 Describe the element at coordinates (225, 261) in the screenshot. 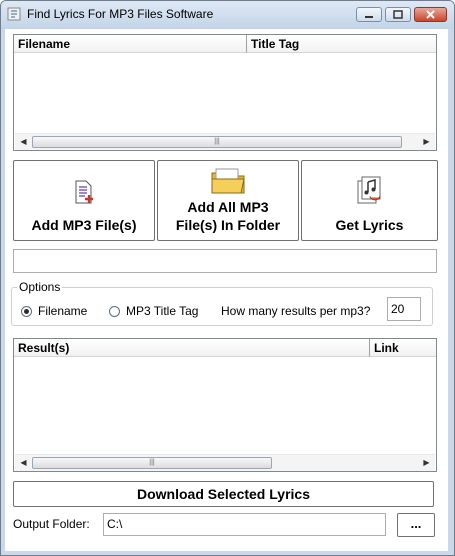

I see `status-box` at that location.